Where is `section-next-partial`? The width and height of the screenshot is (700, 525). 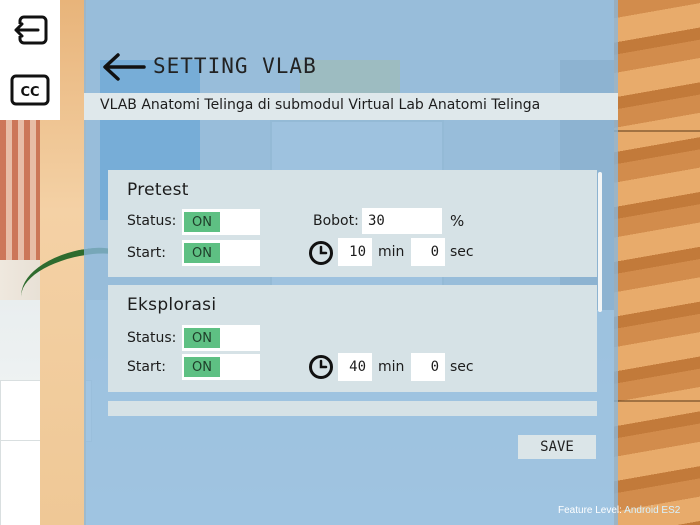
section-next-partial is located at coordinates (352, 408).